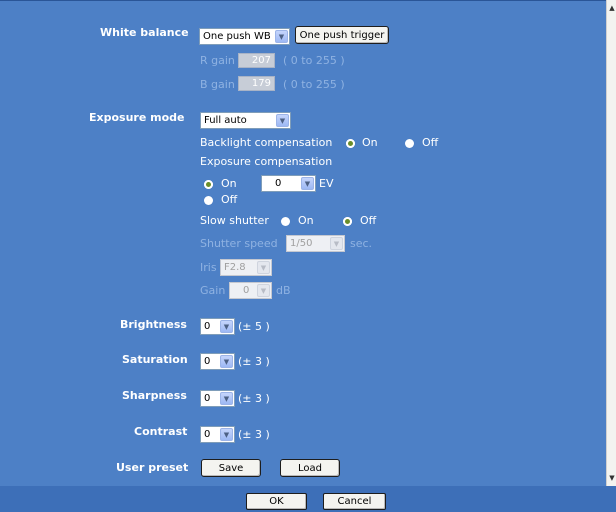 The height and width of the screenshot is (512, 616). What do you see at coordinates (237, 36) in the screenshot?
I see `white-balance-value: One push WB` at bounding box center [237, 36].